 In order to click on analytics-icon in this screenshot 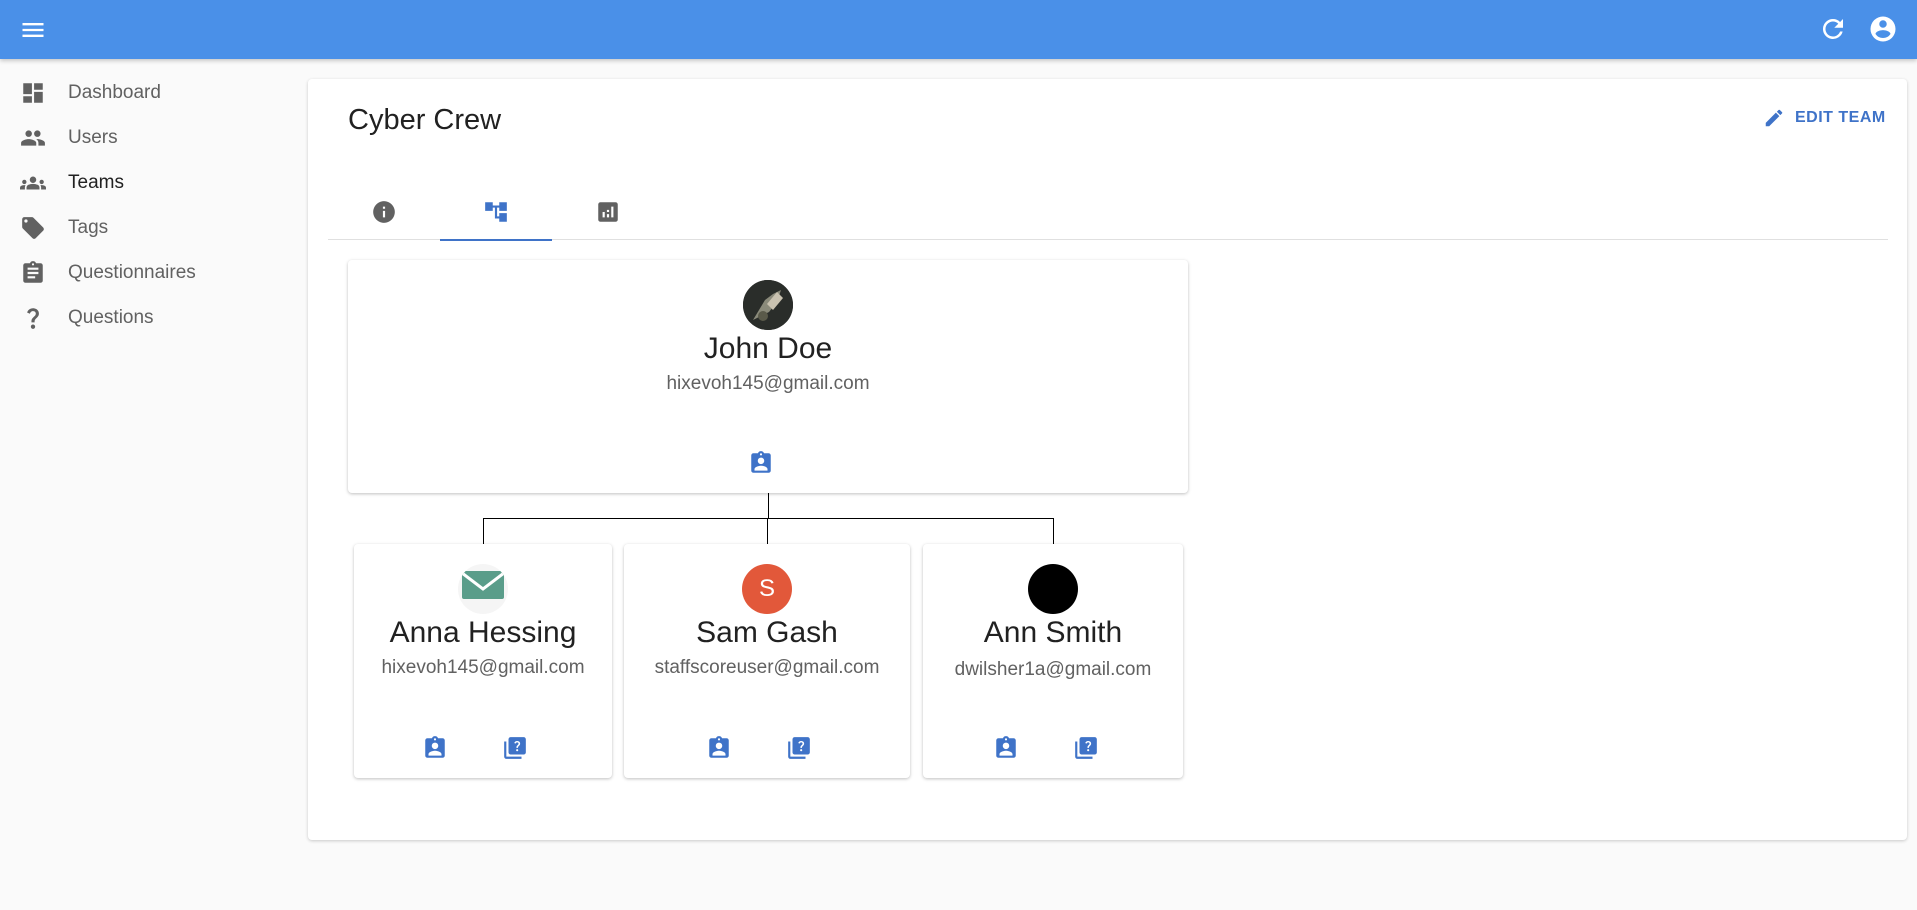, I will do `click(608, 212)`.